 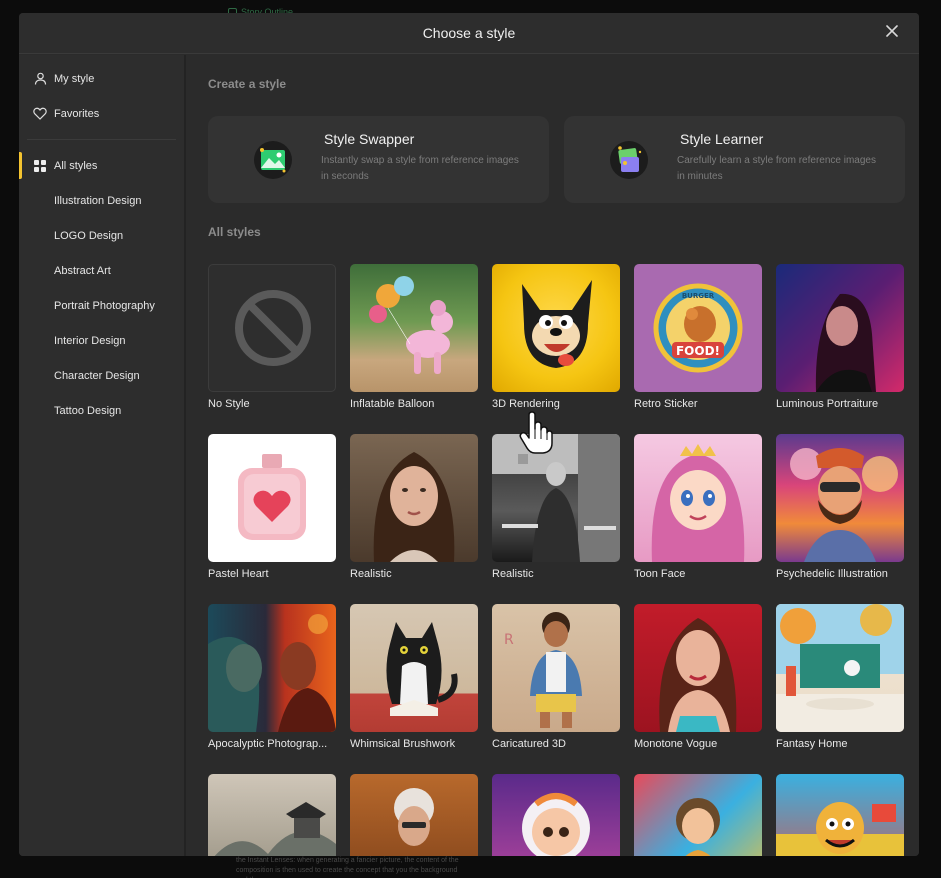 I want to click on sidebar-item-label: All styles, so click(x=76, y=165).